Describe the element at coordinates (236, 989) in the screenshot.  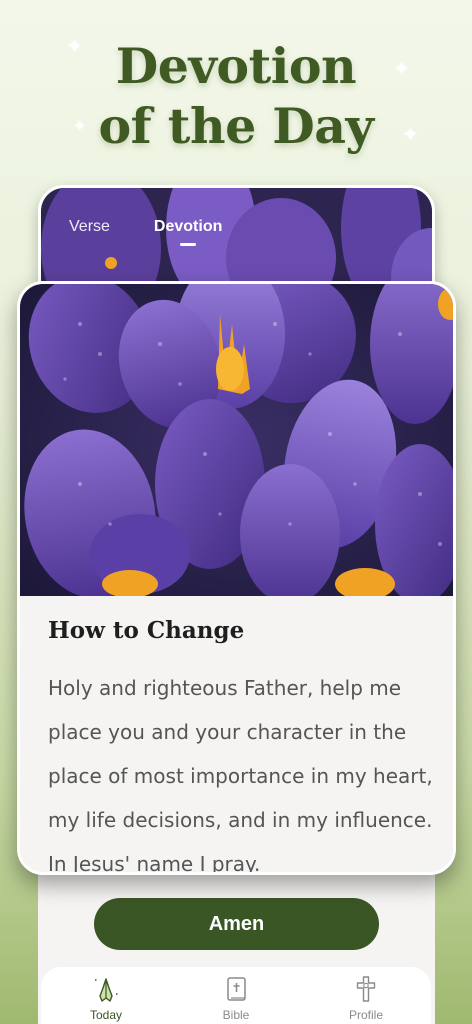
I see `bible-icon` at that location.